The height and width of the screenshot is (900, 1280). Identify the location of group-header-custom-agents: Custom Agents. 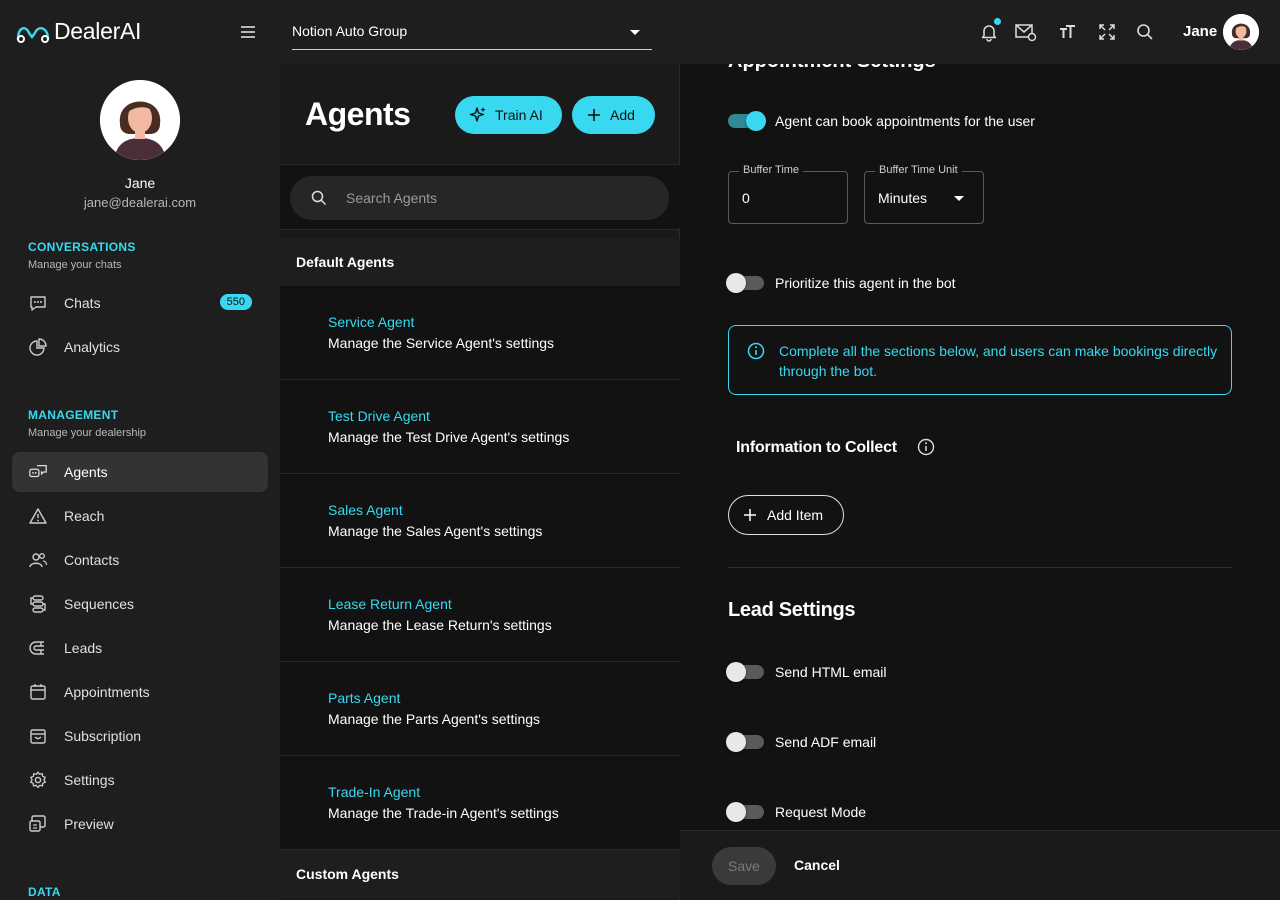
(480, 874).